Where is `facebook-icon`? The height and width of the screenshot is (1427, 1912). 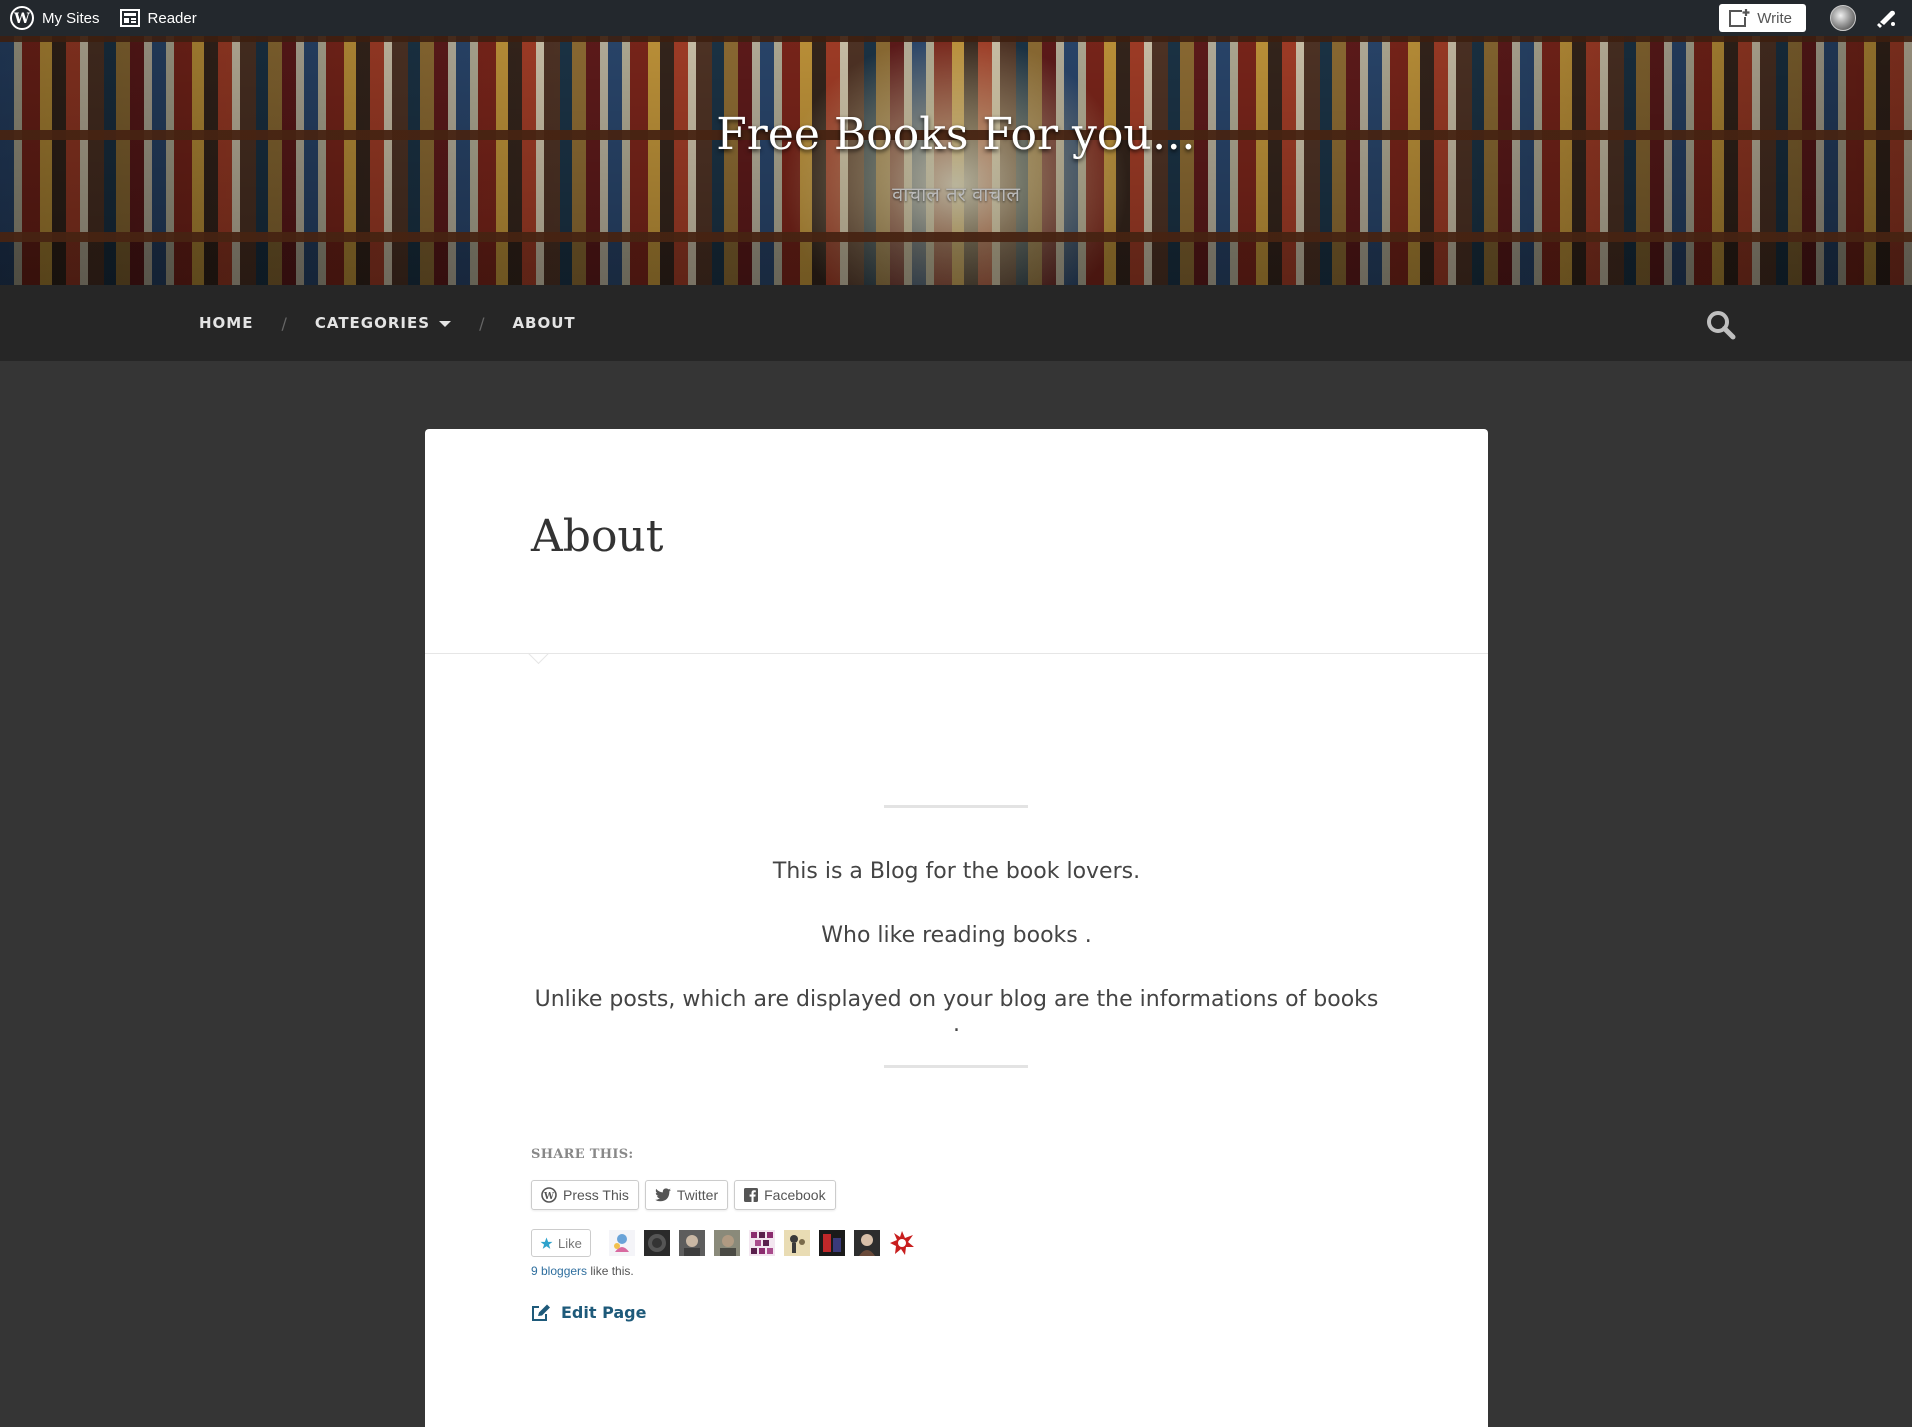 facebook-icon is located at coordinates (751, 1195).